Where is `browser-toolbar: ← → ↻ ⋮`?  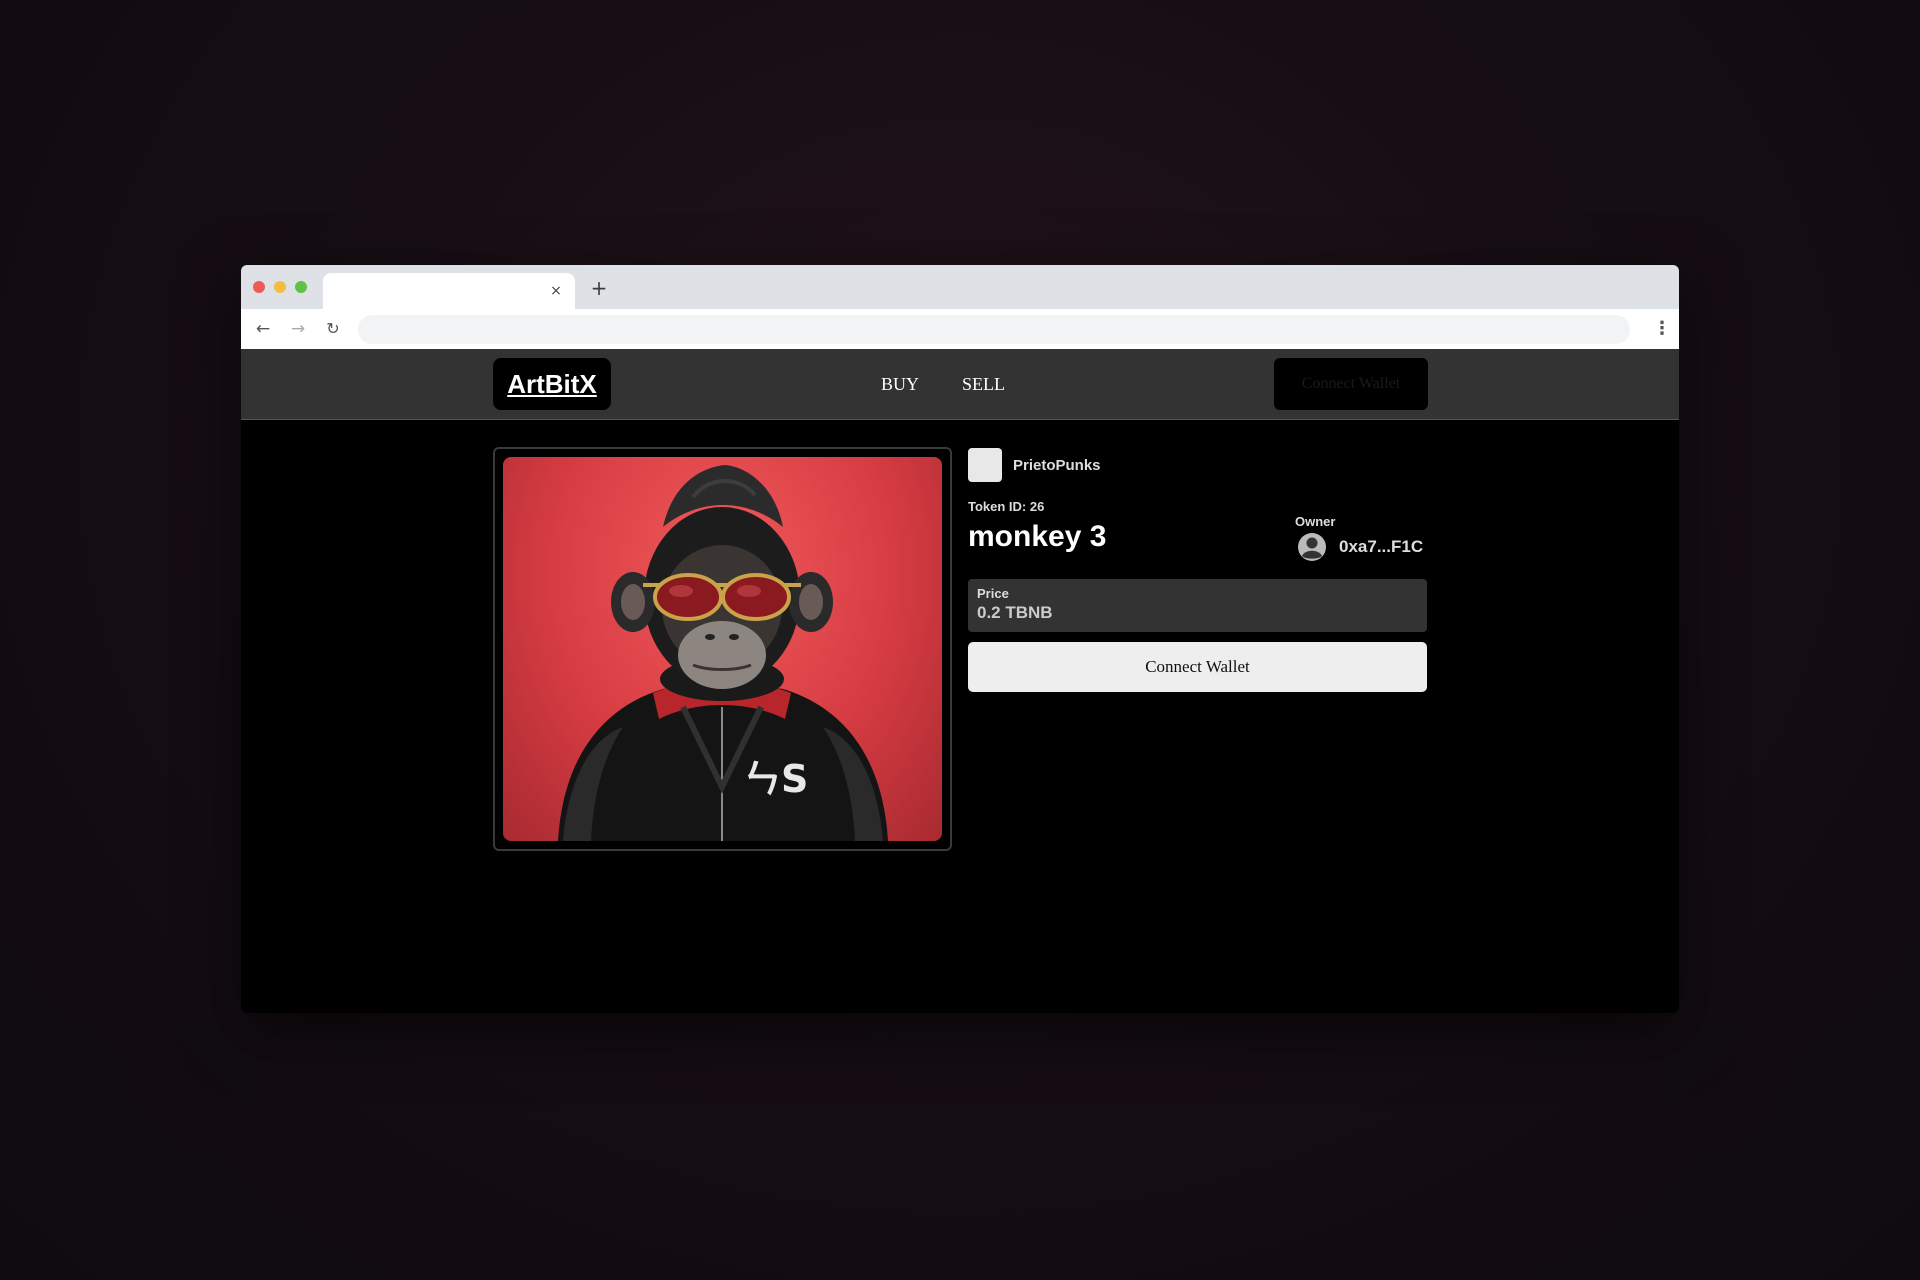
browser-toolbar: ← → ↻ ⋮ is located at coordinates (960, 329).